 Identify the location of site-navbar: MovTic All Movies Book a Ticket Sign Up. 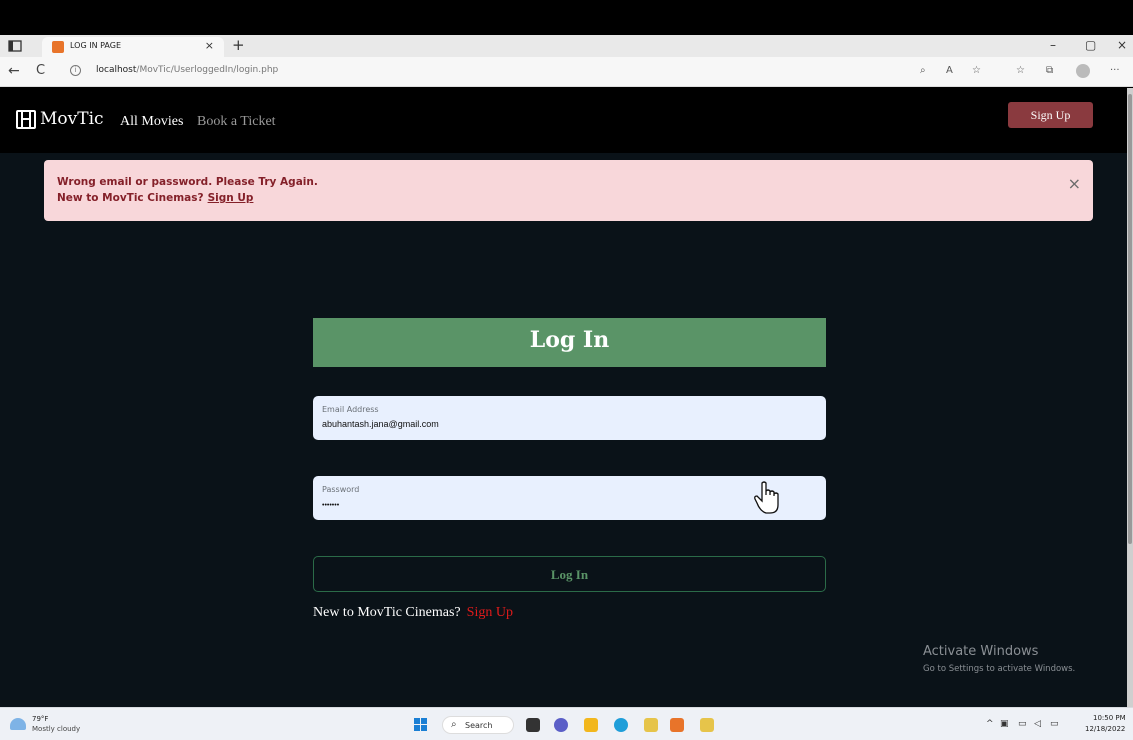
(566, 120).